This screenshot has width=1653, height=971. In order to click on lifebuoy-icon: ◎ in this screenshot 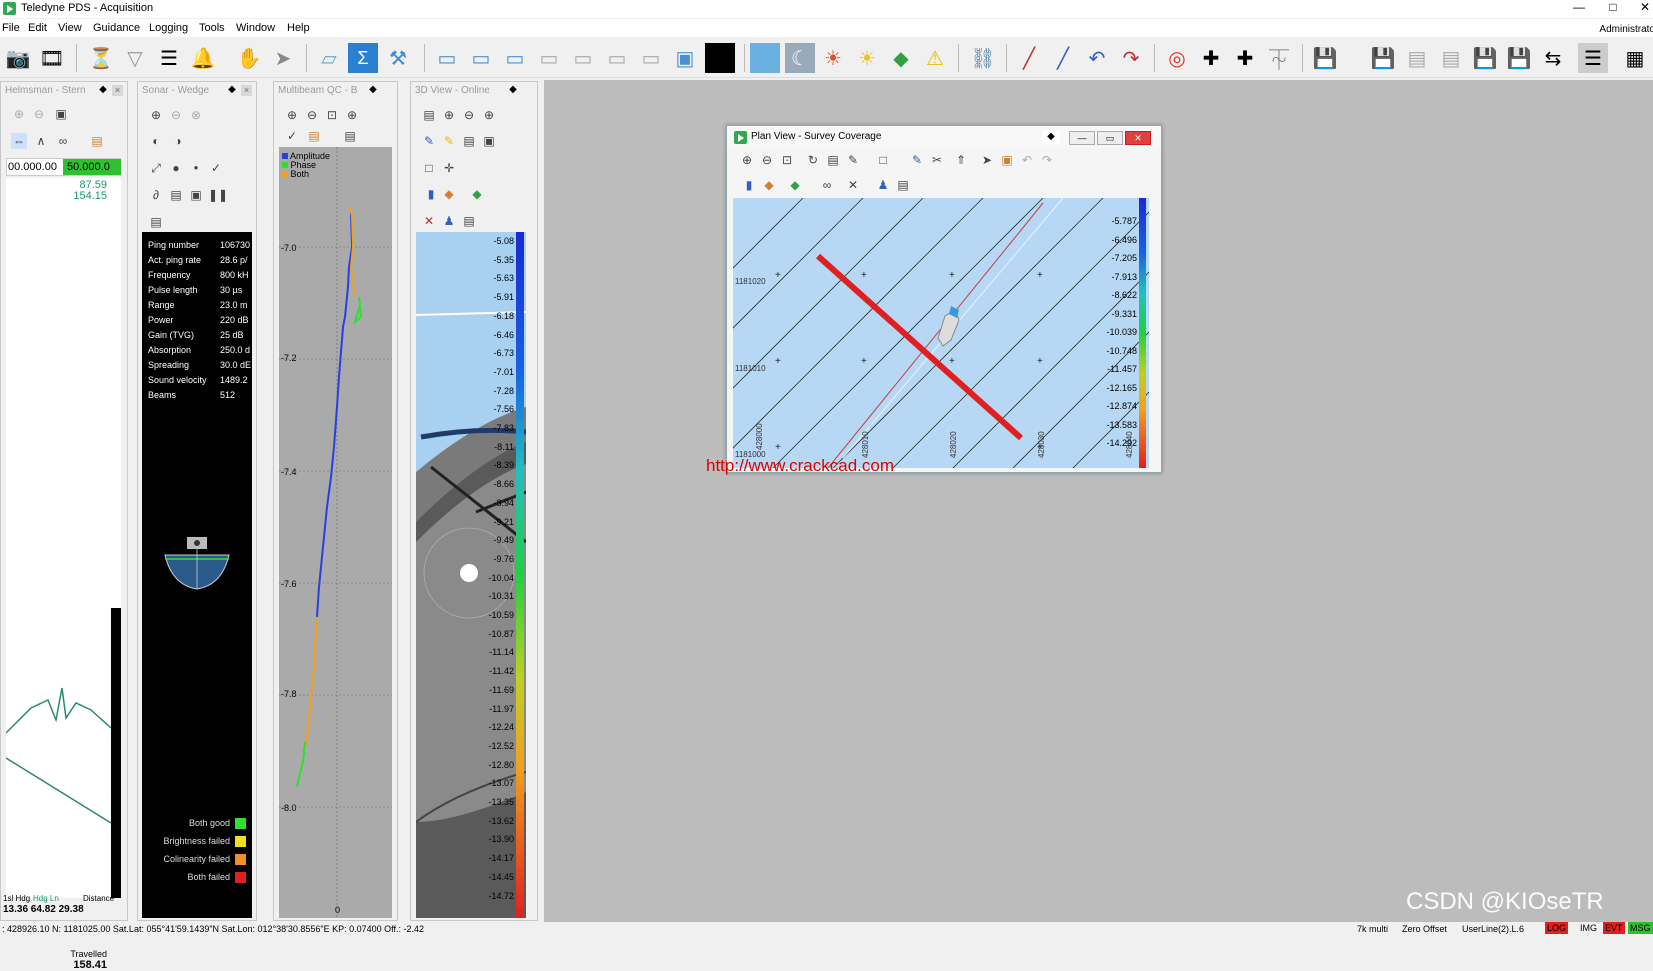, I will do `click(1177, 58)`.